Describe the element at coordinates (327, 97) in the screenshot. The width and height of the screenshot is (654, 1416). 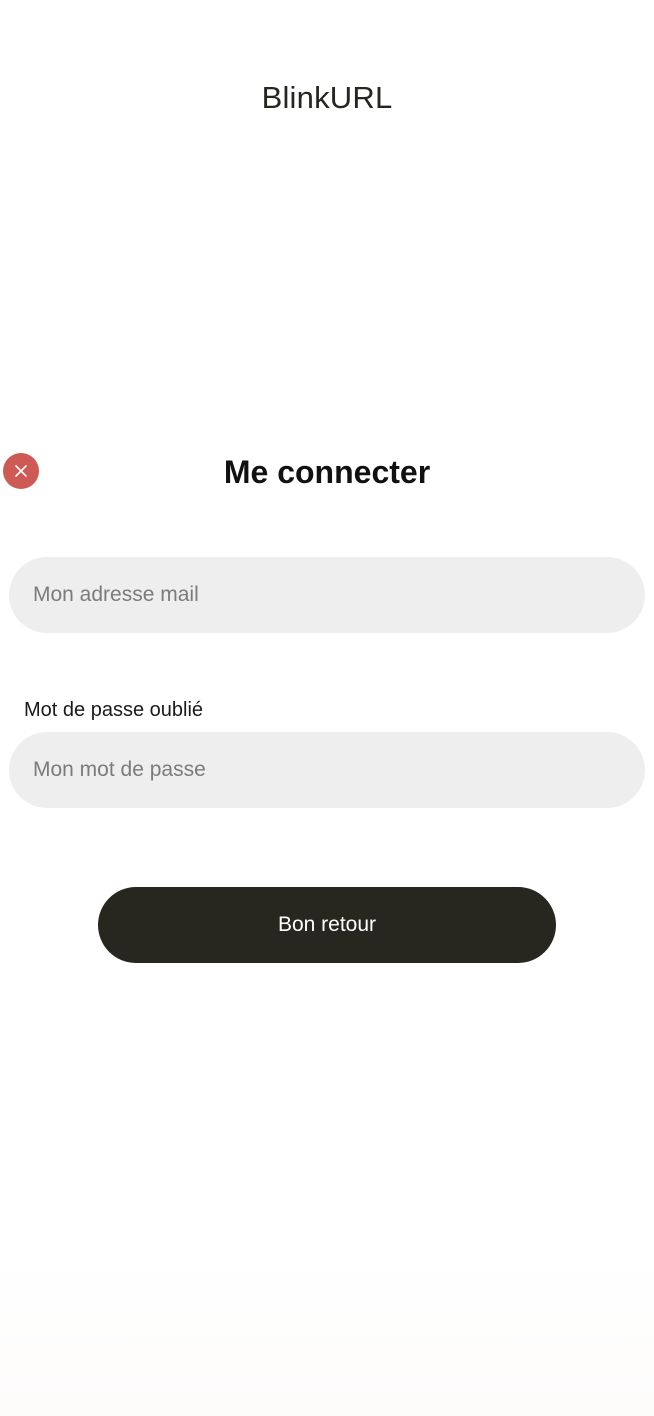
I see `app-title: BlinkURL` at that location.